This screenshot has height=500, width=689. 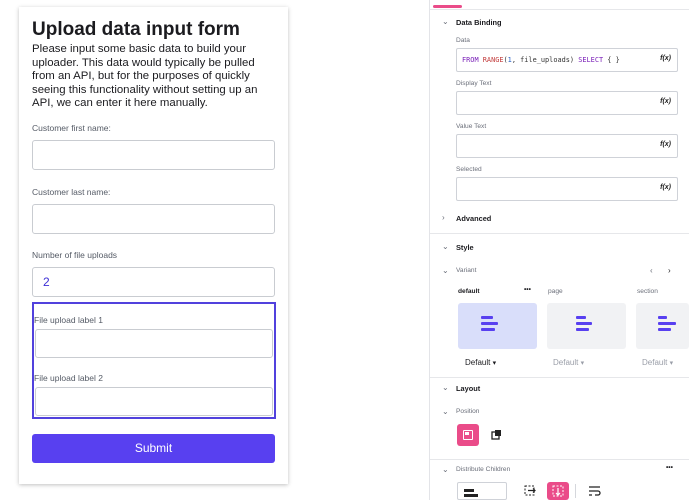 What do you see at coordinates (479, 22) in the screenshot?
I see `data-binding-heading: Data Binding` at bounding box center [479, 22].